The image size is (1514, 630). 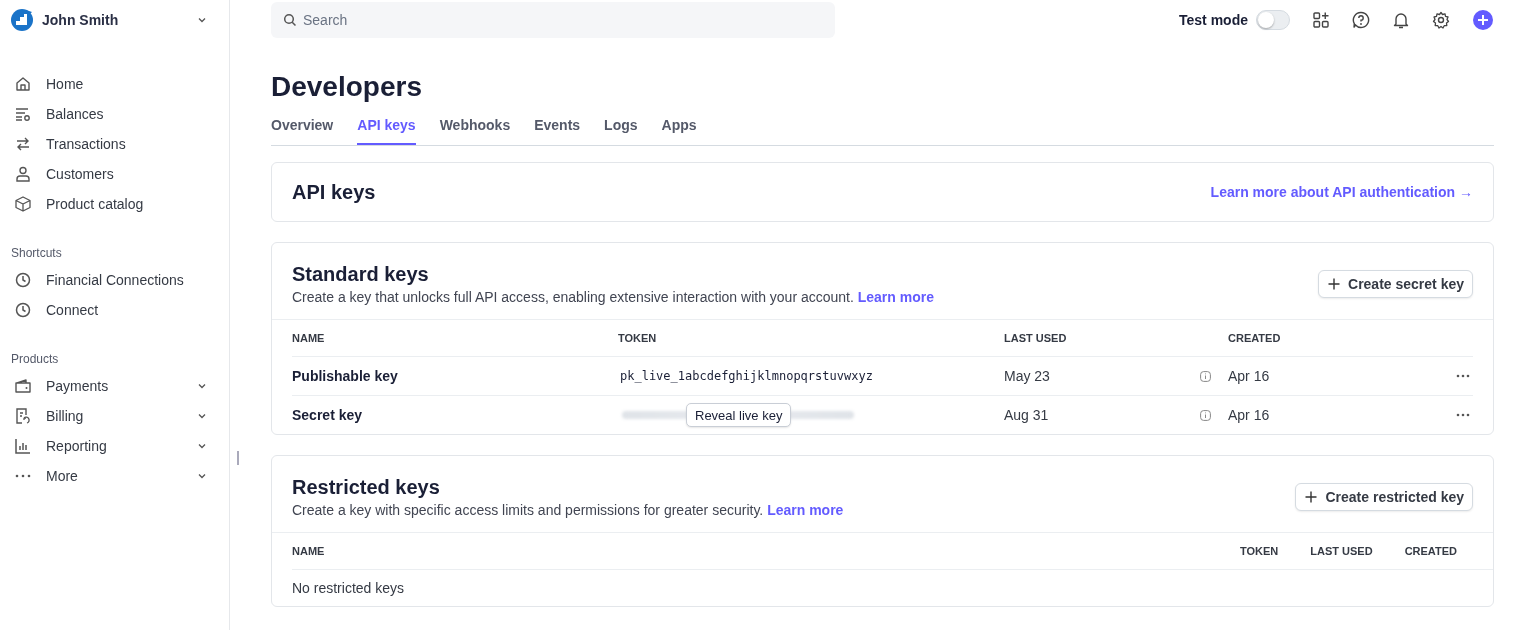 What do you see at coordinates (1273, 20) in the screenshot?
I see `test-mode-toggle` at bounding box center [1273, 20].